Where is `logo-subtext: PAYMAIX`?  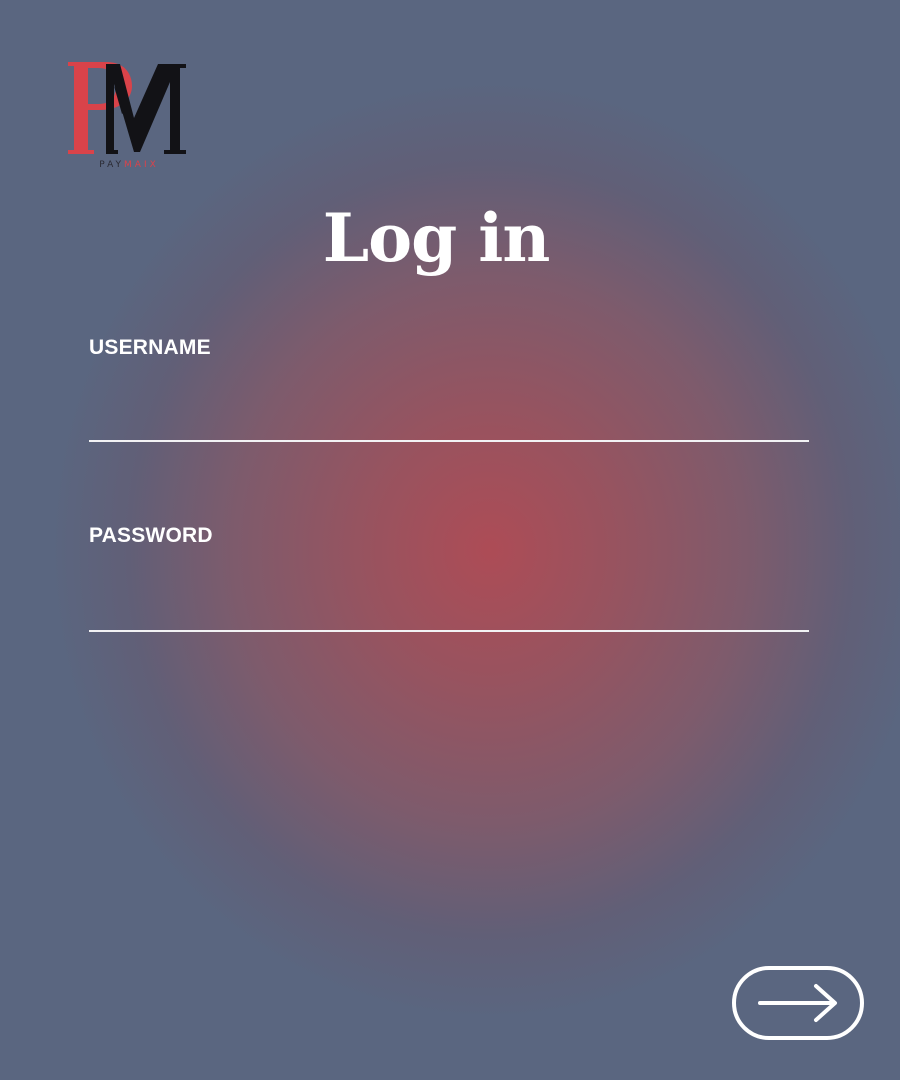
logo-subtext: PAYMAIX is located at coordinates (129, 165).